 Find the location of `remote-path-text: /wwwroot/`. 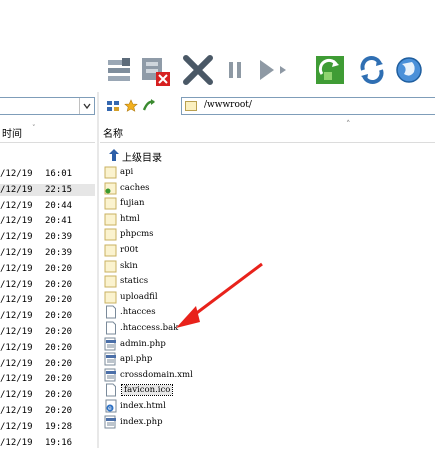

remote-path-text: /wwwroot/ is located at coordinates (228, 105).